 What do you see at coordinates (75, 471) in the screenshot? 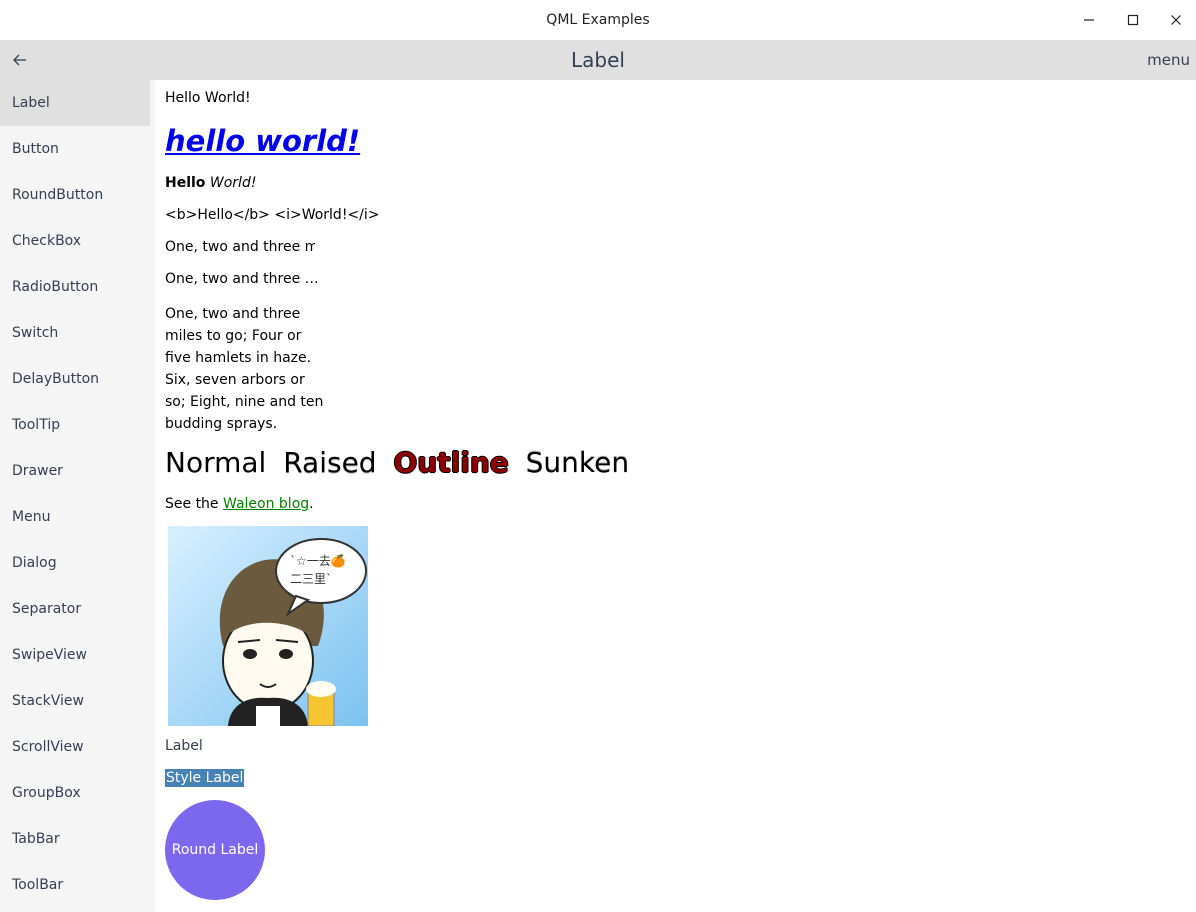
I see `sidebar-item-drawer: Drawer` at bounding box center [75, 471].